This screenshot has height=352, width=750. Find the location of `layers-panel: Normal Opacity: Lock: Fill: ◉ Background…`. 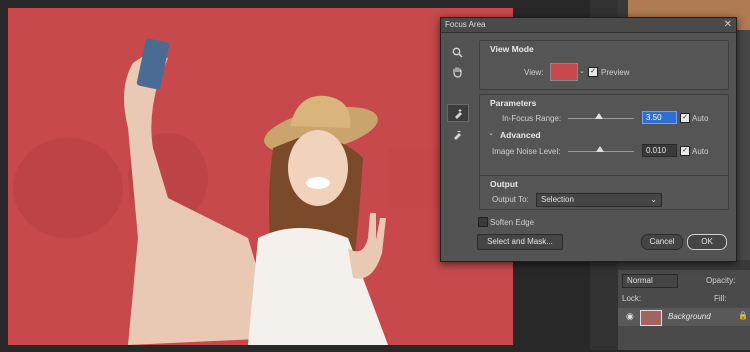

layers-panel: Normal Opacity: Lock: Fill: ◉ Background… is located at coordinates (684, 310).